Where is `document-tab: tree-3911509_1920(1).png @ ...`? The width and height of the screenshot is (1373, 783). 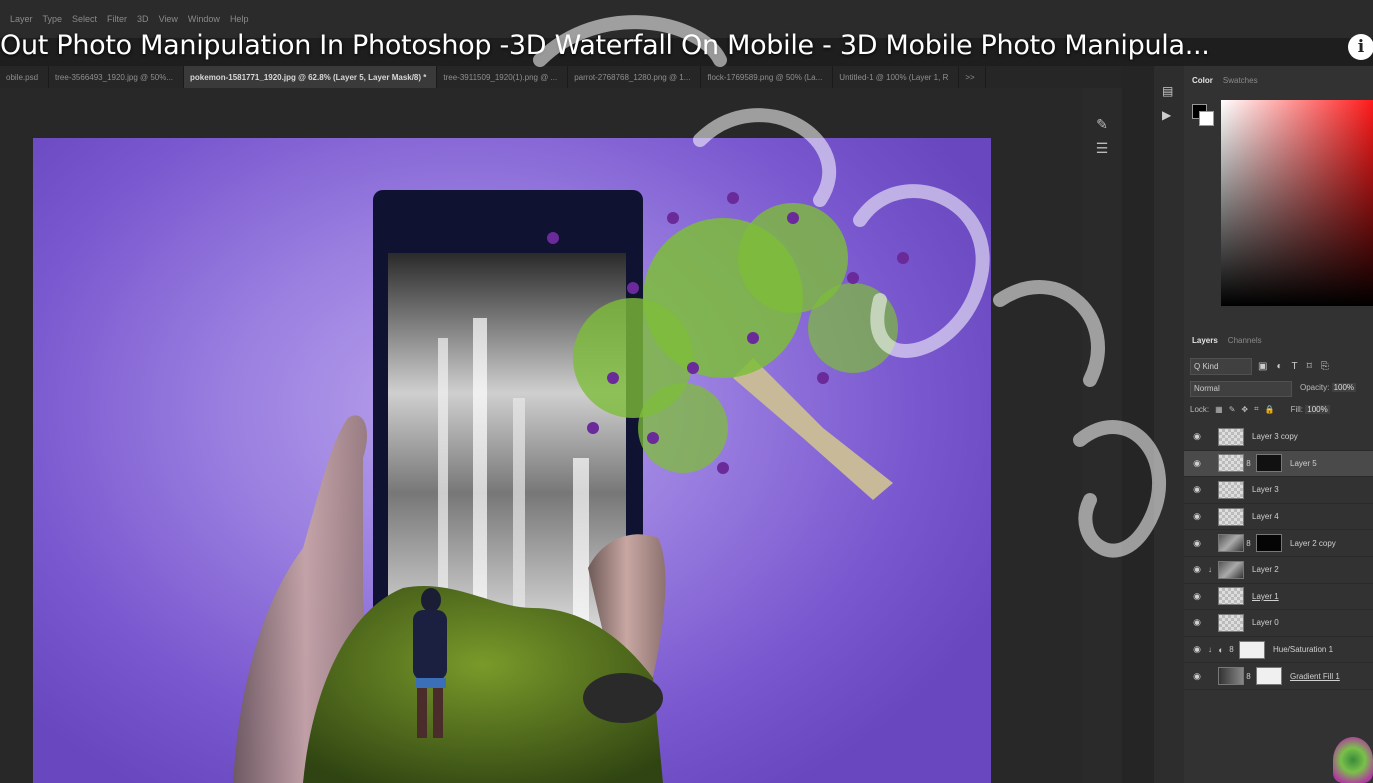 document-tab: tree-3911509_1920(1).png @ ... is located at coordinates (503, 77).